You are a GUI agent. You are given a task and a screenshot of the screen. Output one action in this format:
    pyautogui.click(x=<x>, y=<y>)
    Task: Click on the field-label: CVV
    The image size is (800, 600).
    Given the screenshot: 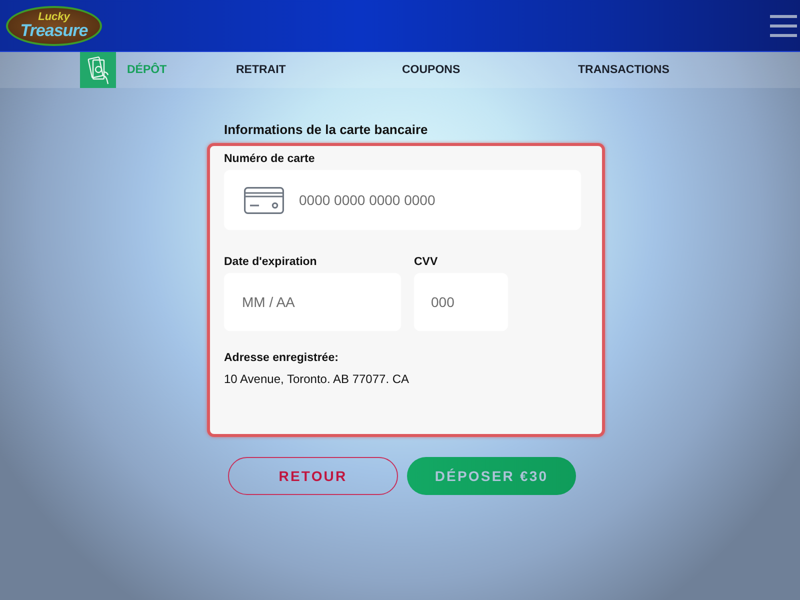 What is the action you would take?
    pyautogui.click(x=426, y=262)
    